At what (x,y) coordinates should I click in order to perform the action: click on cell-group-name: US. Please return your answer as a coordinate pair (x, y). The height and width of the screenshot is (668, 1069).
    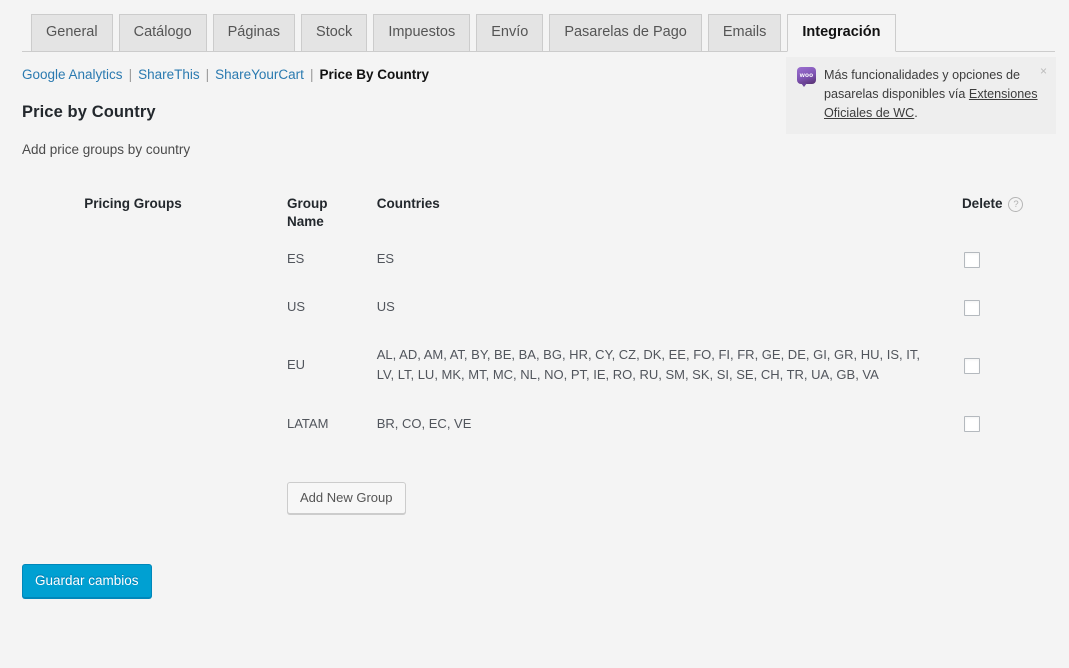
    Looking at the image, I should click on (296, 307).